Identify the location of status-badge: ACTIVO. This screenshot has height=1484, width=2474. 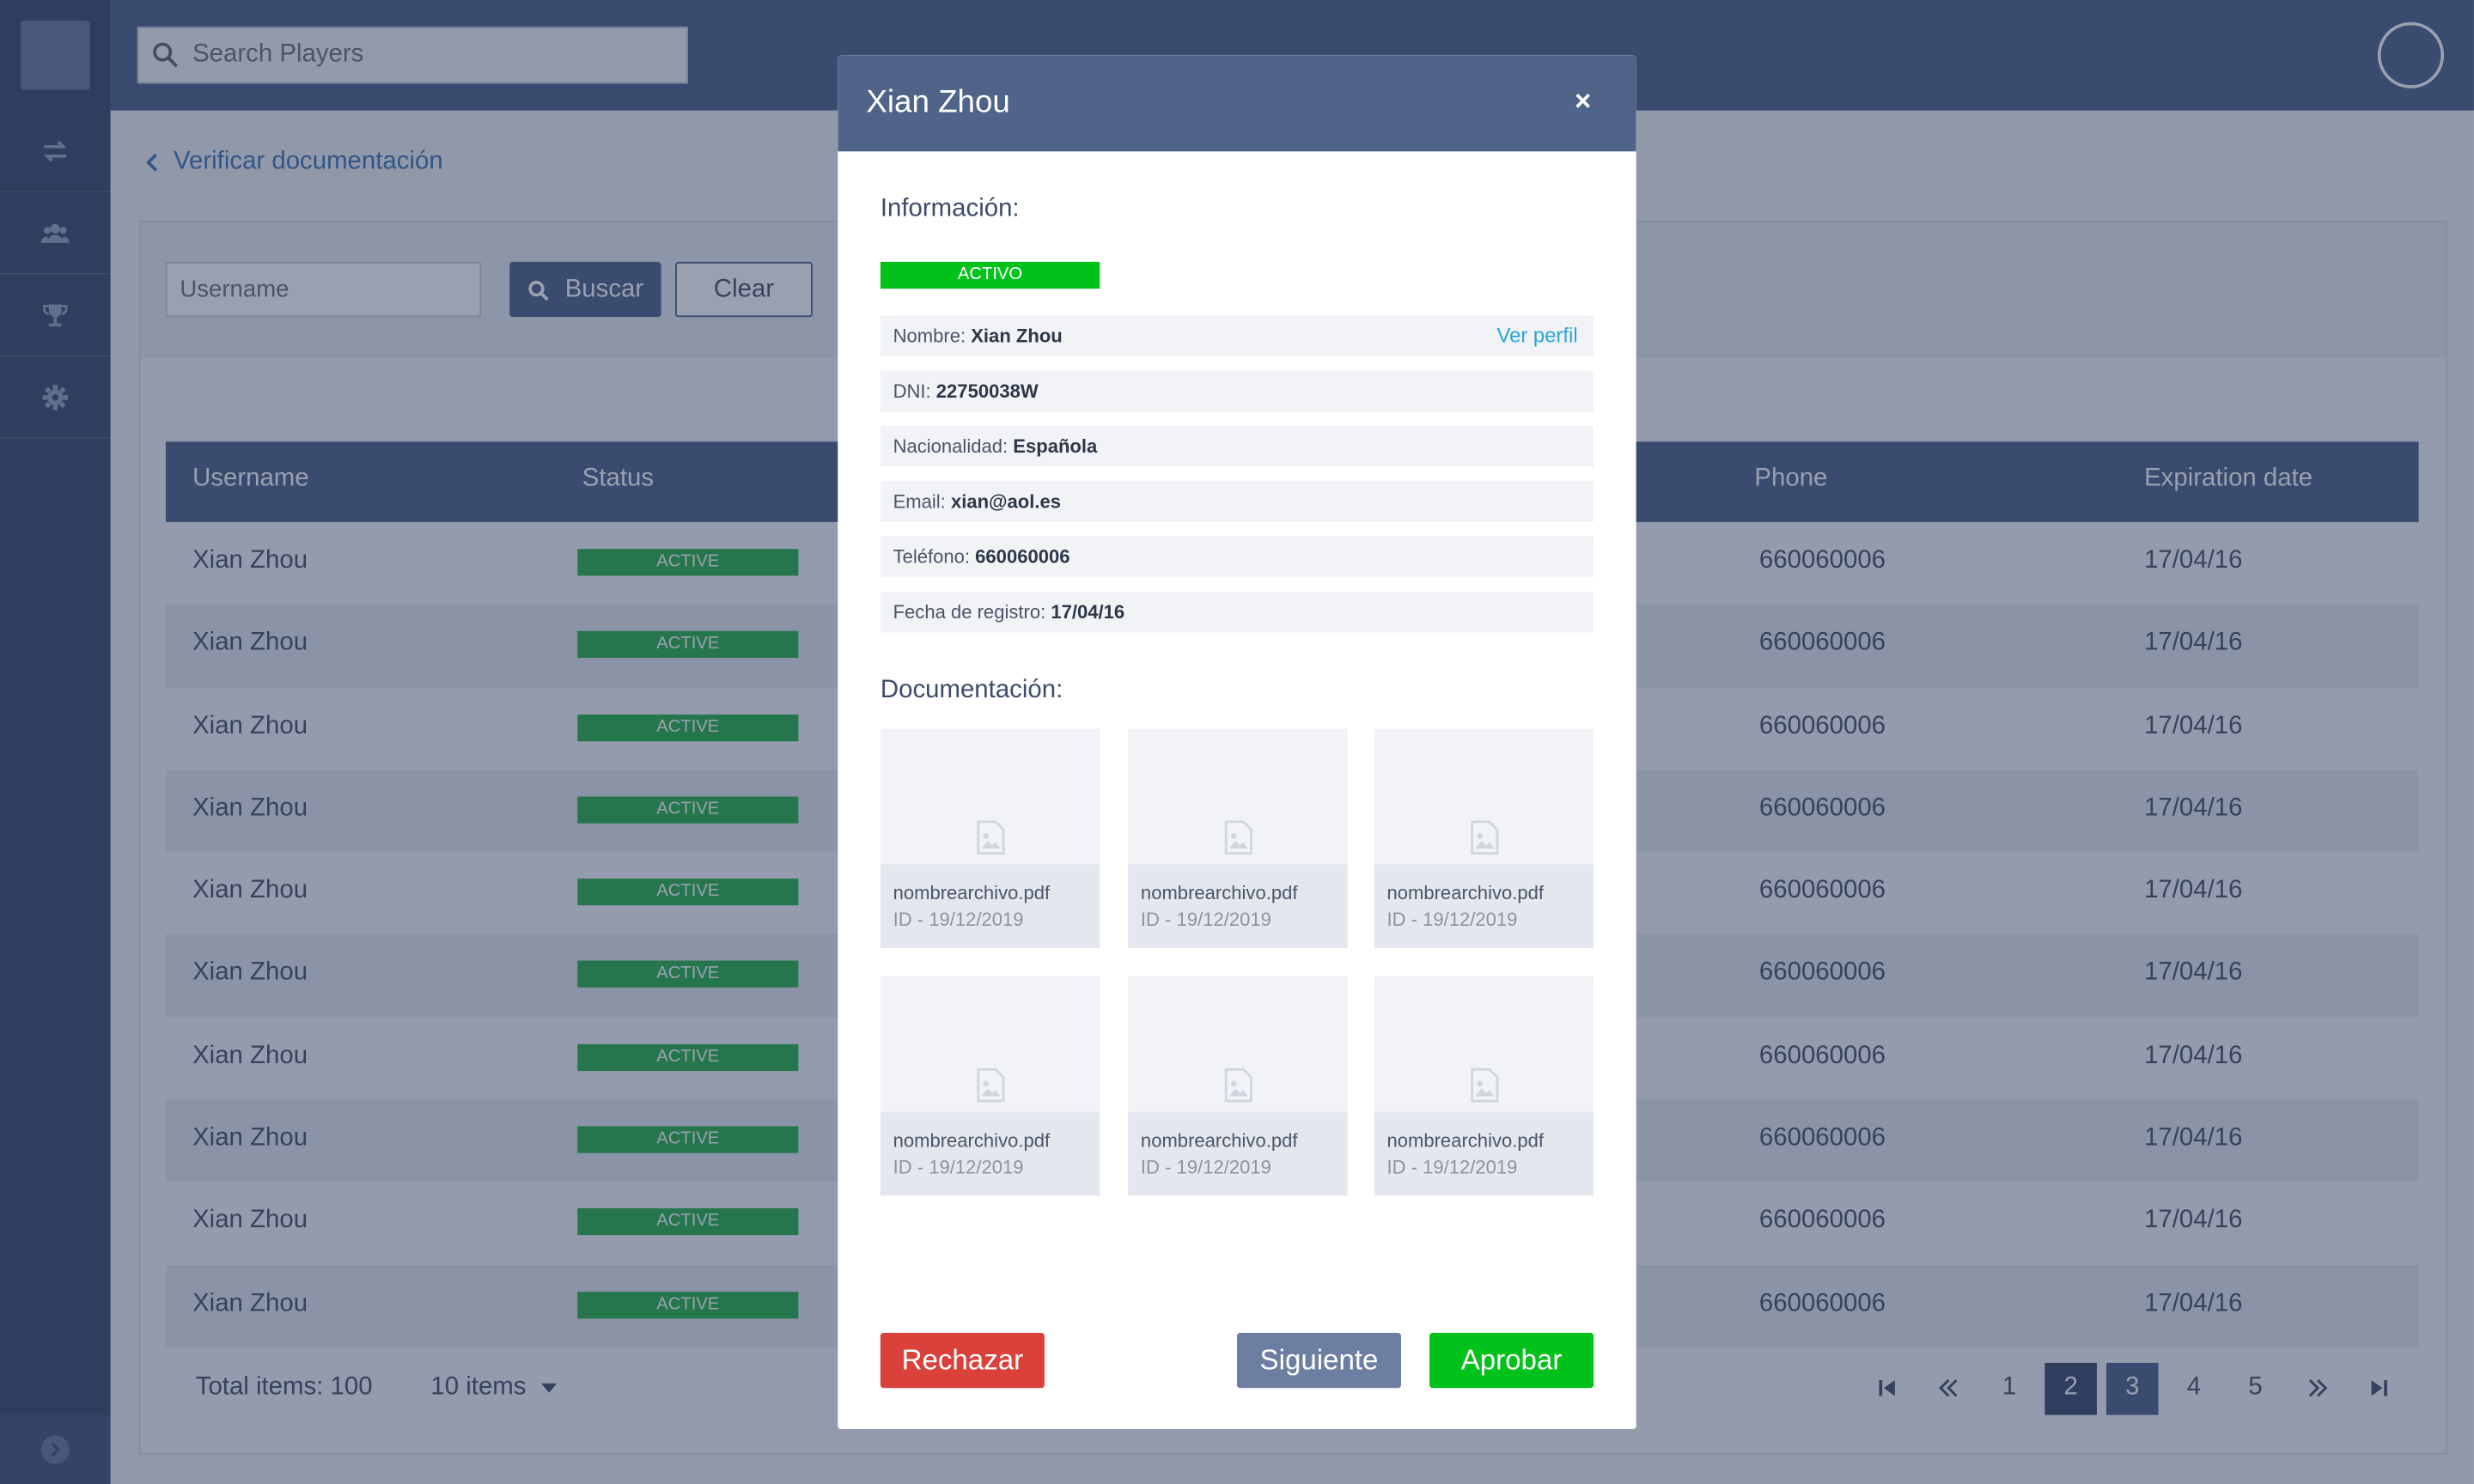
(990, 275).